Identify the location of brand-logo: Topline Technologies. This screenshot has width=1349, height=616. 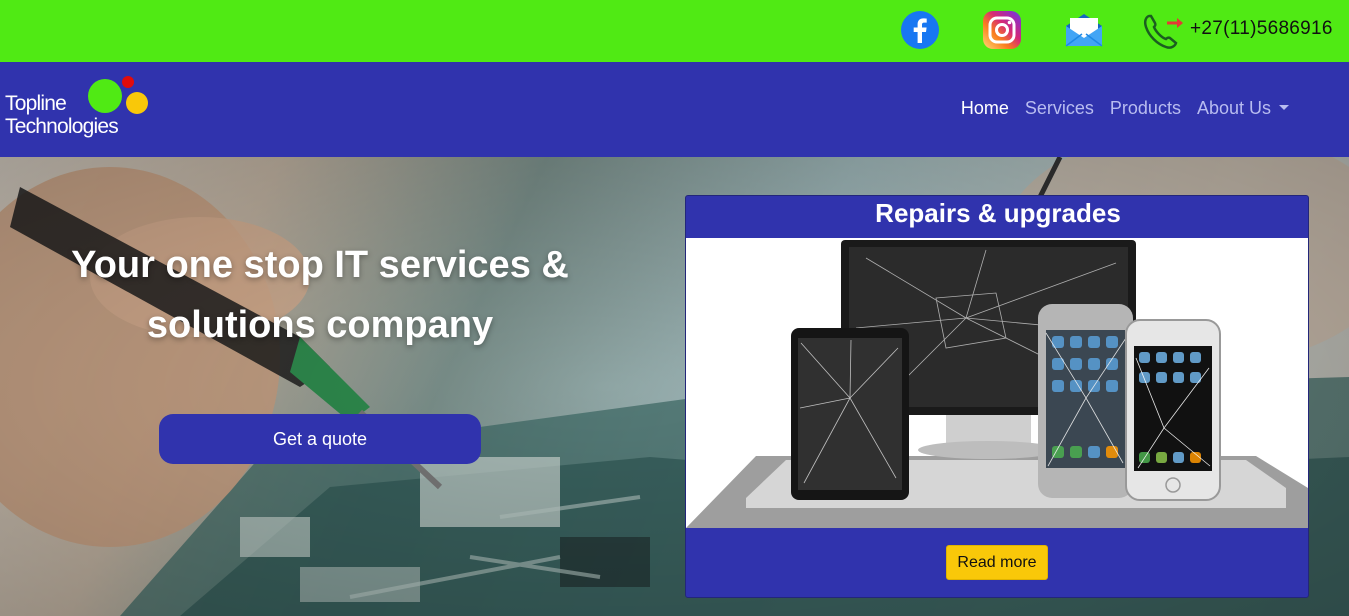
(80, 111).